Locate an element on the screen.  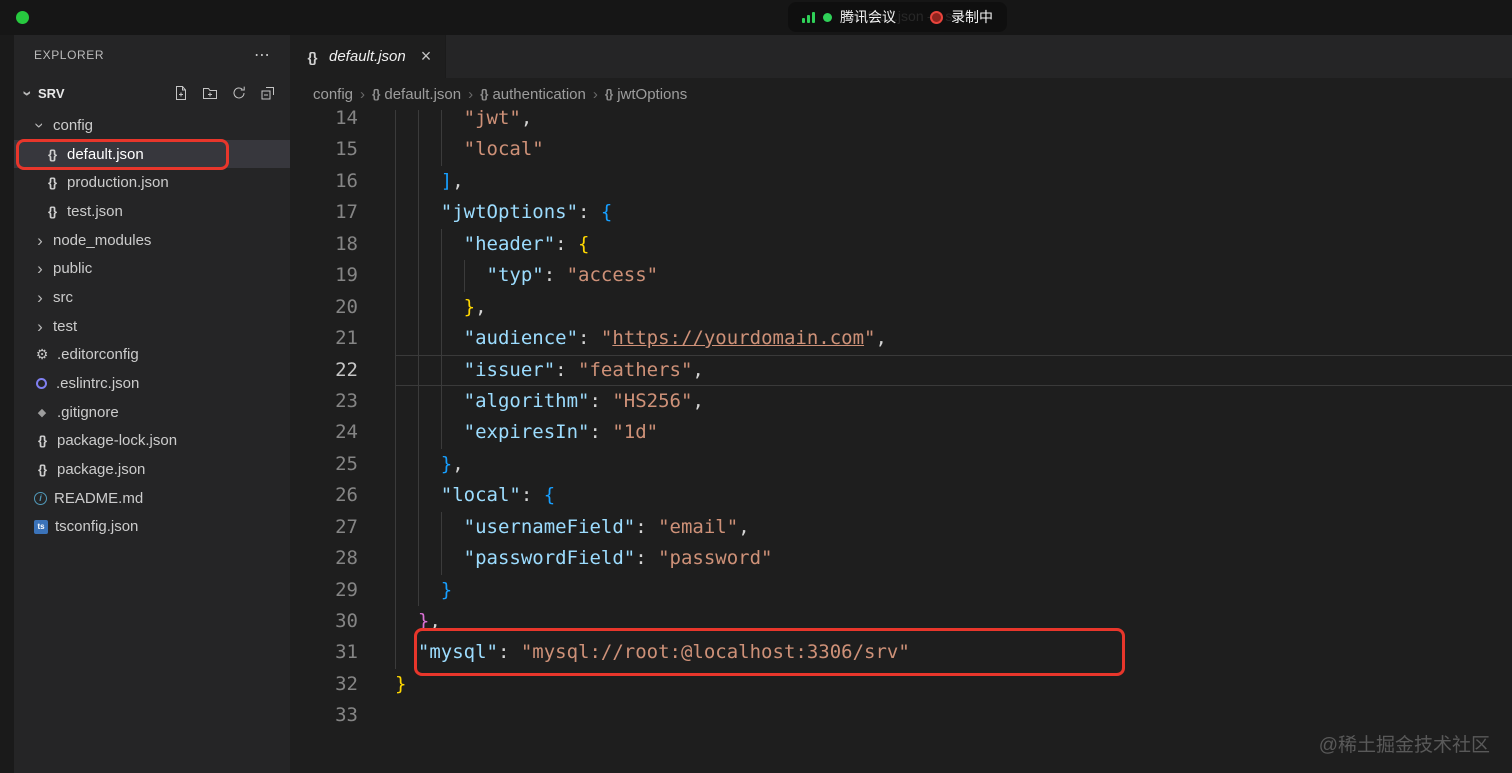
chevron-right-icon: › is located at coordinates (40, 326).